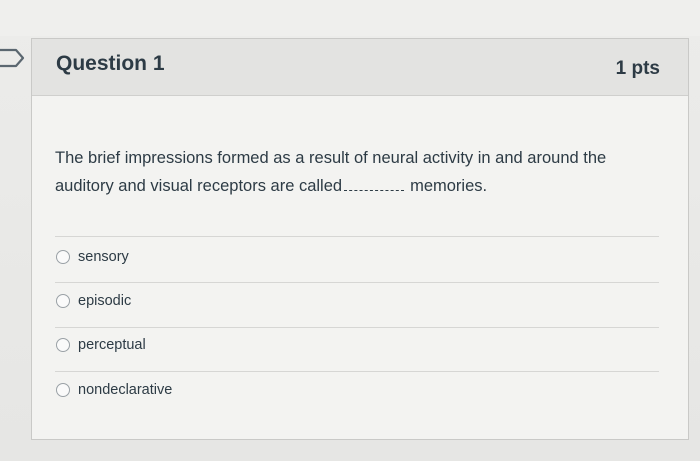 The width and height of the screenshot is (700, 461). I want to click on answer-option: perceptual, so click(101, 345).